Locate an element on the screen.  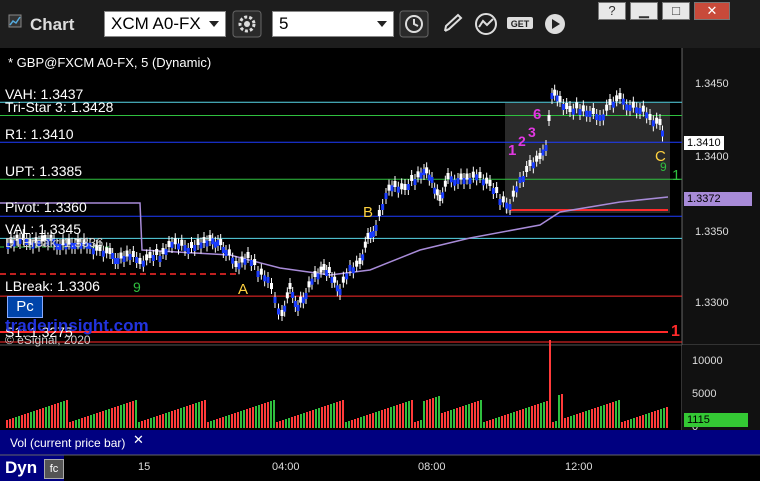
time-axis-bar is located at coordinates (380, 468).